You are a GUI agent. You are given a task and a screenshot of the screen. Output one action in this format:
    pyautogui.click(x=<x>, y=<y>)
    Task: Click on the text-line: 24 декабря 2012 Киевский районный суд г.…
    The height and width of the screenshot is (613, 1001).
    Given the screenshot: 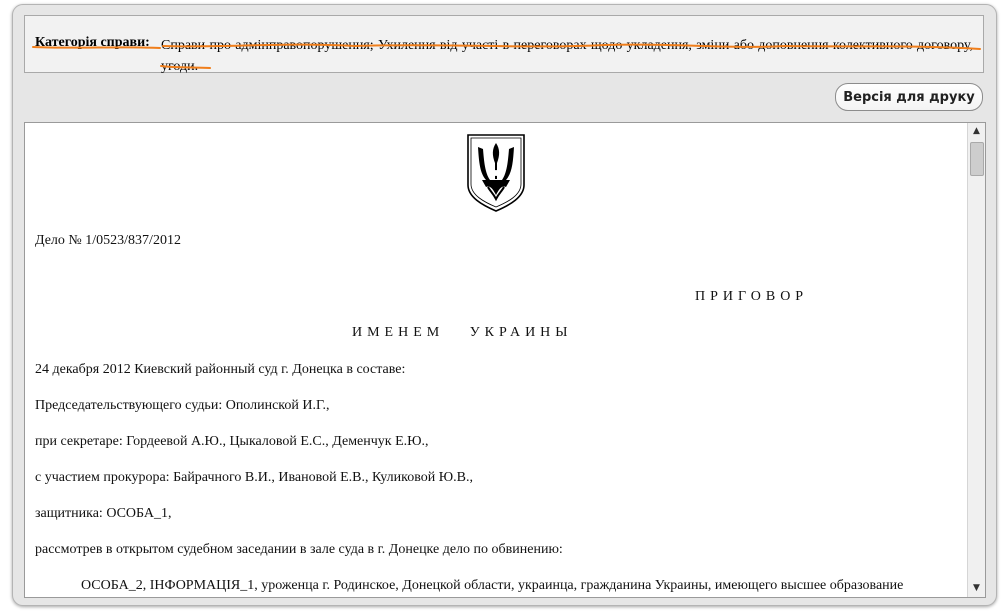 What is the action you would take?
    pyautogui.click(x=220, y=369)
    